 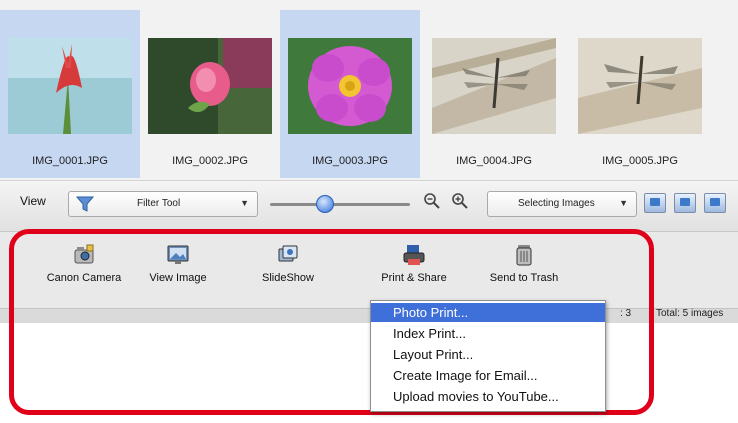 I want to click on action-label: Print & Share, so click(x=414, y=278).